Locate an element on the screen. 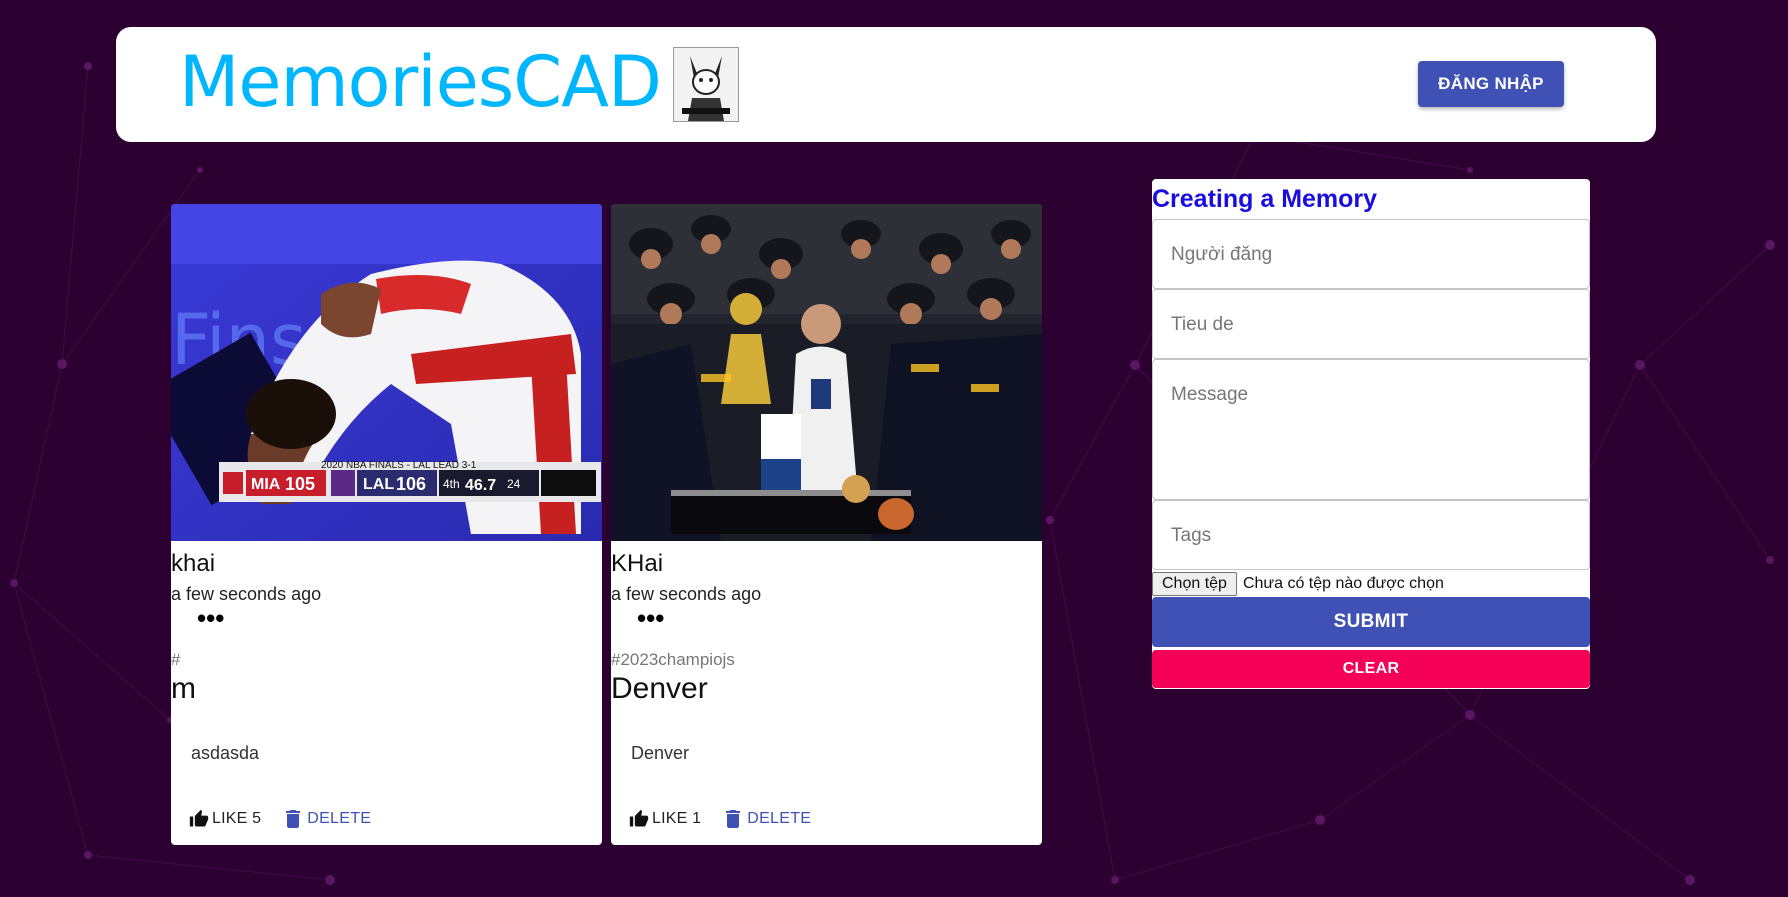  brand-title: MemoriesCAD is located at coordinates (420, 82).